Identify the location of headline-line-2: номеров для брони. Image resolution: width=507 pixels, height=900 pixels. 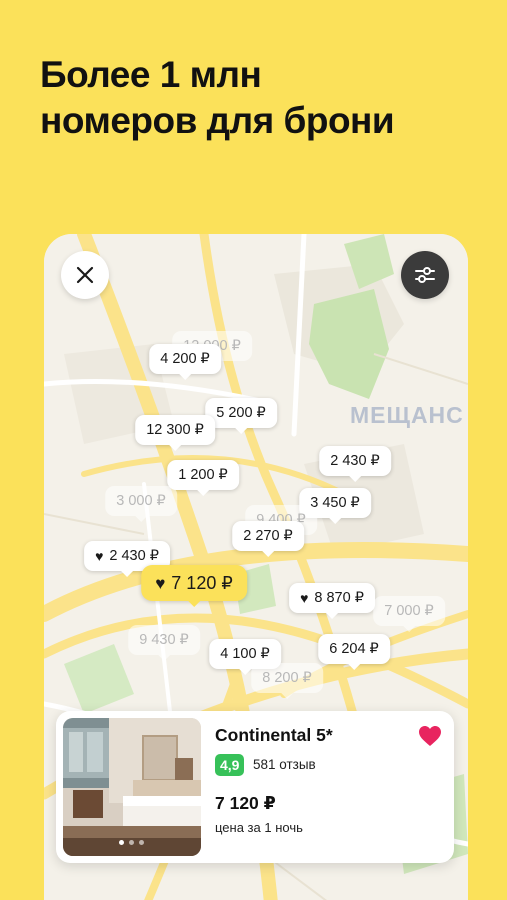
(217, 120).